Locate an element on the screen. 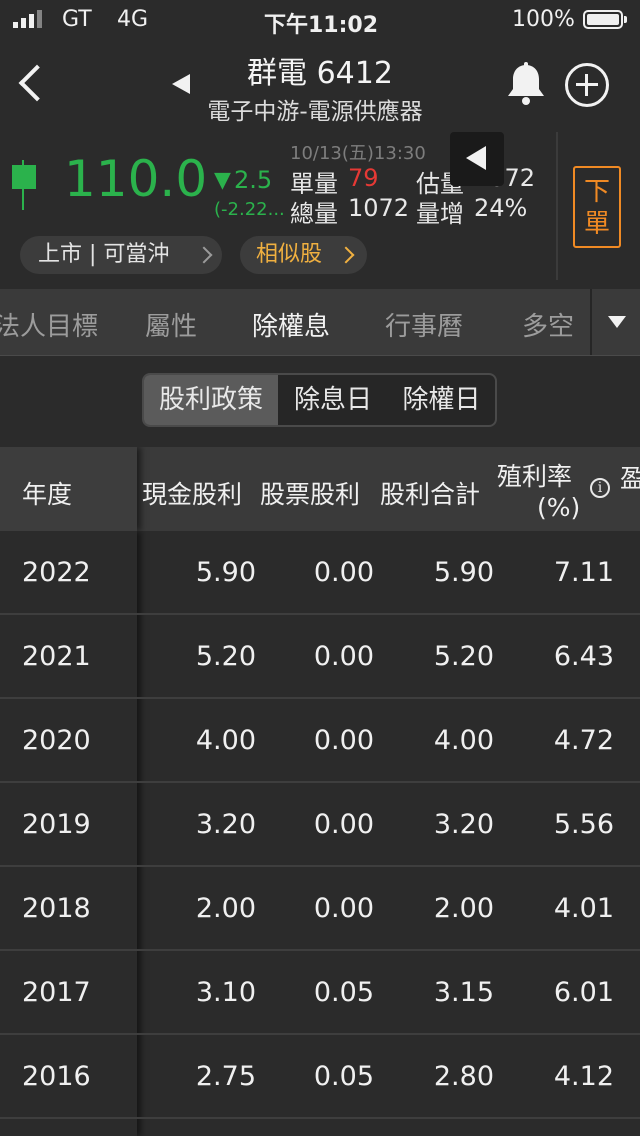  header-year: 年度 is located at coordinates (47, 493).